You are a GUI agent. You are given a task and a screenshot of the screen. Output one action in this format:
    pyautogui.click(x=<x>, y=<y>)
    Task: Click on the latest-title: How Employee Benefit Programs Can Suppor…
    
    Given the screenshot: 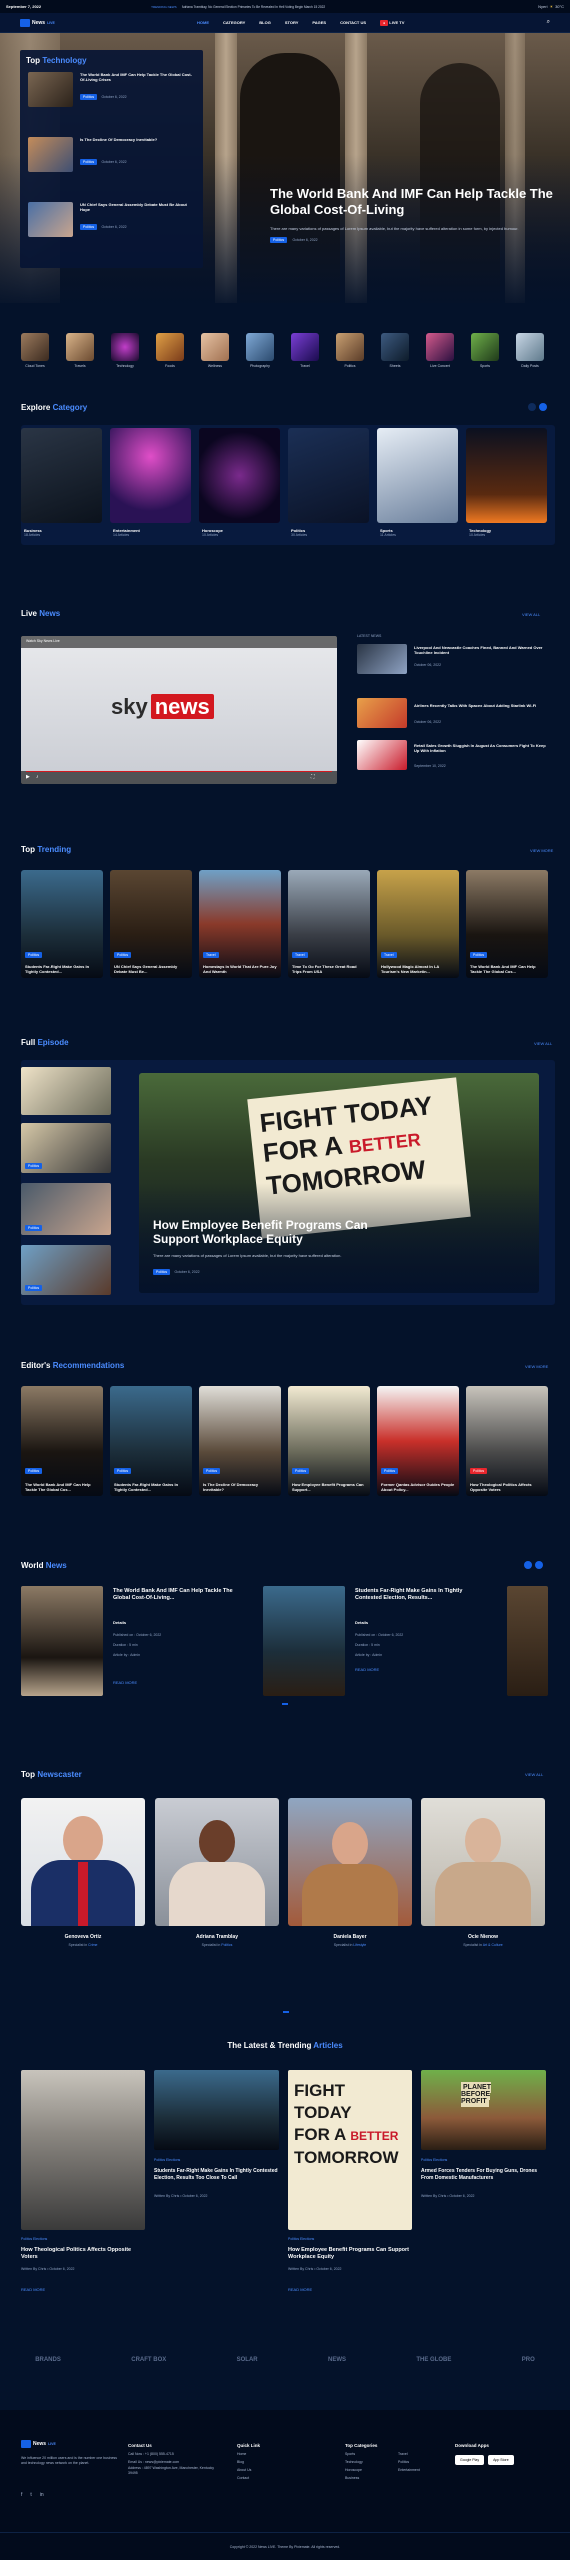 What is the action you would take?
    pyautogui.click(x=350, y=2254)
    